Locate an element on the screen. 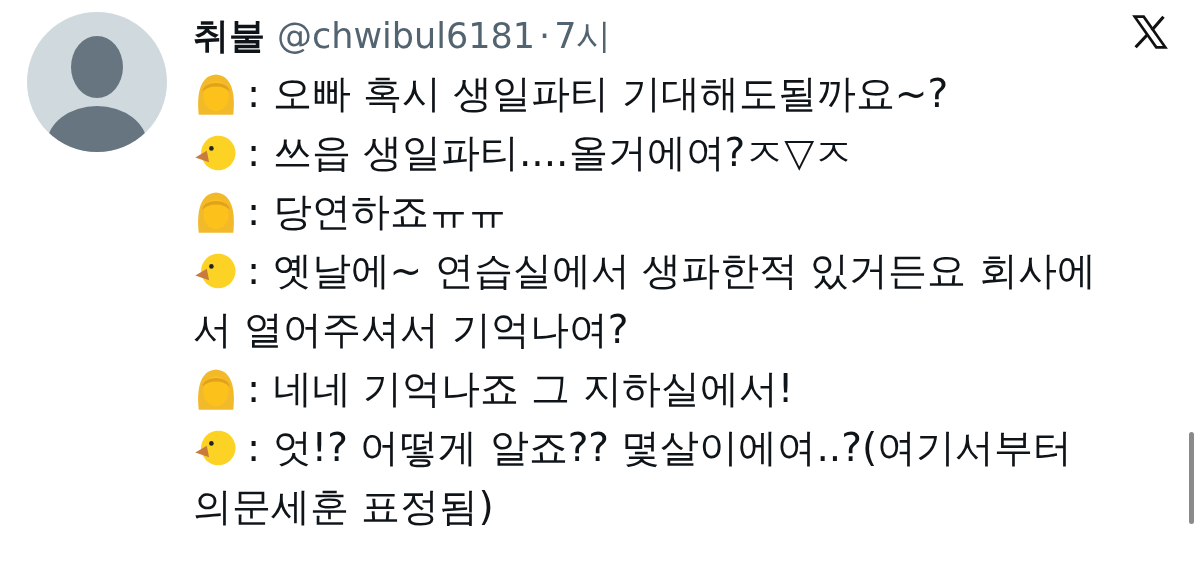 The image size is (1200, 567). chat-message: : 옛날에~ 연습실에서 생파한적 있거든요 회사에 is located at coordinates (671, 270).